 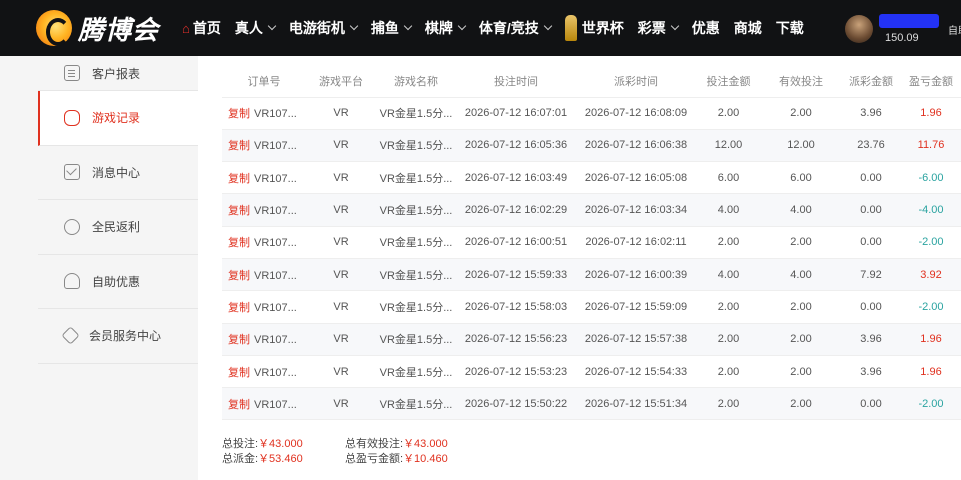 What do you see at coordinates (516, 81) in the screenshot?
I see `column-header: 投注时间` at bounding box center [516, 81].